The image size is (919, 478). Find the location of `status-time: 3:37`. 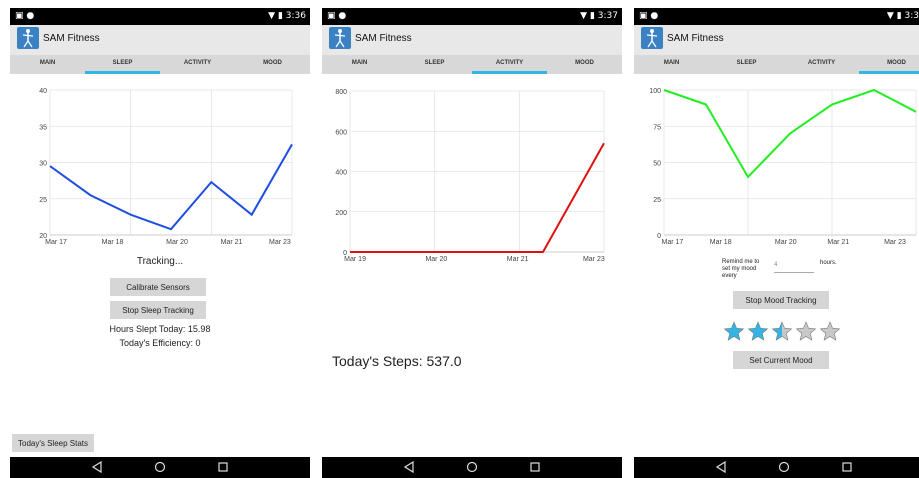

status-time: 3:37 is located at coordinates (607, 16).